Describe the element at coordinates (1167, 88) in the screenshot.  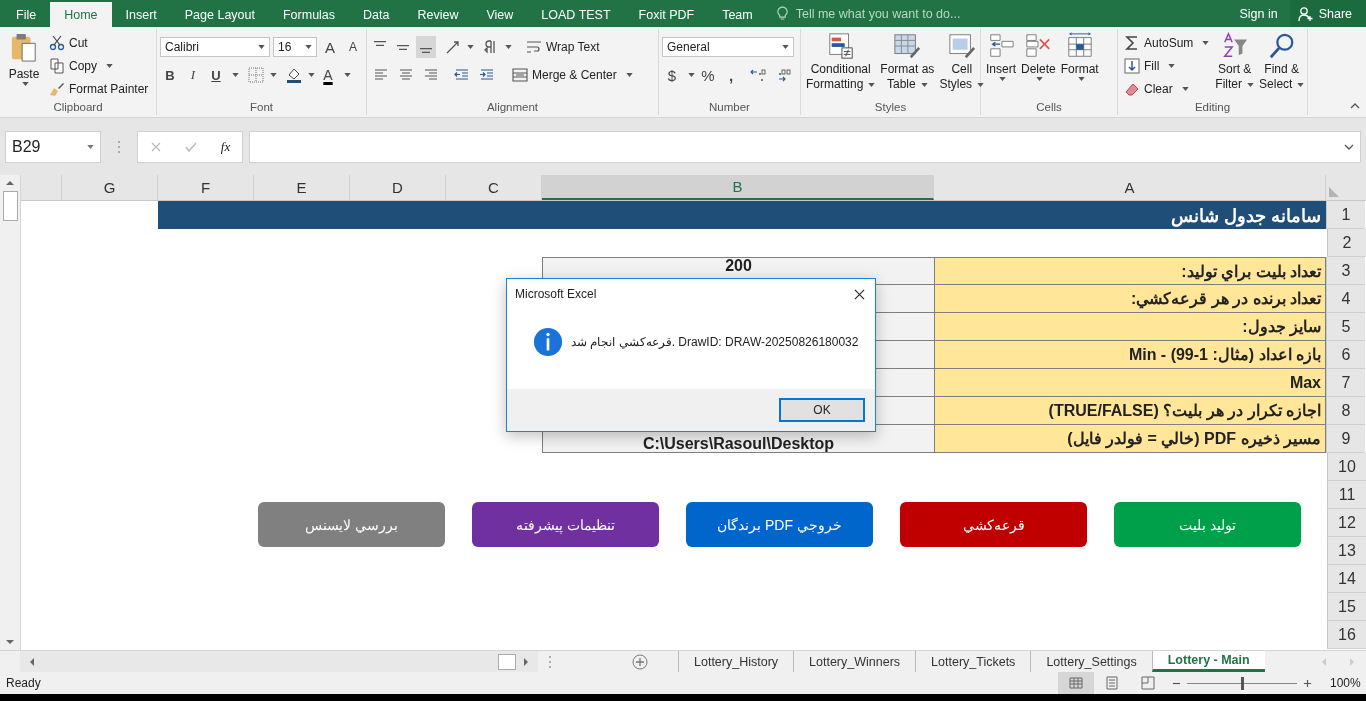
I see `clear-button: Clear` at that location.